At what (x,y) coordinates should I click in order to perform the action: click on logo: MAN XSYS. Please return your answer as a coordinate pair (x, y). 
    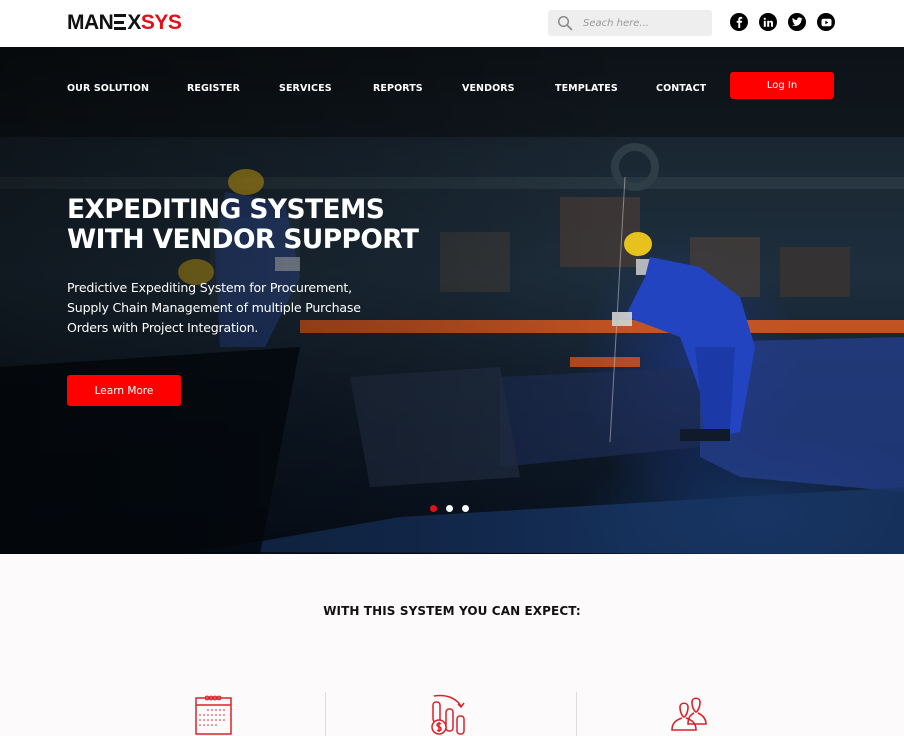
    Looking at the image, I should click on (124, 22).